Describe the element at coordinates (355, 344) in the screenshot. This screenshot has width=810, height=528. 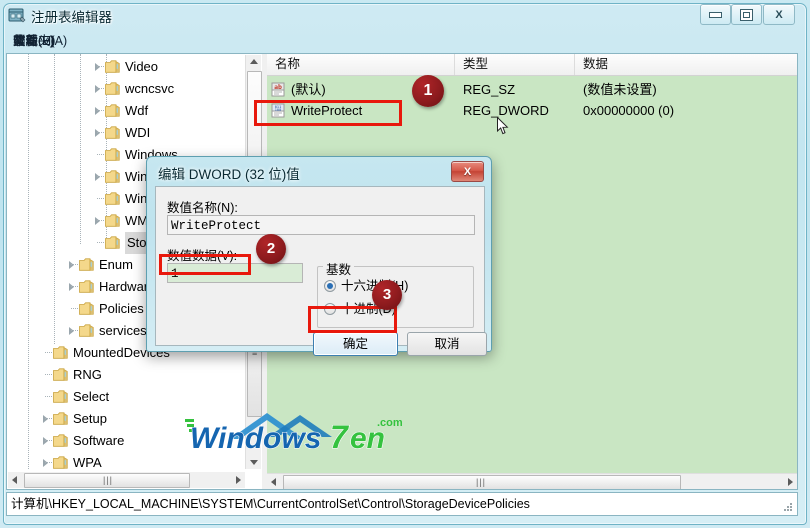
I see `ok-button: 确定` at that location.